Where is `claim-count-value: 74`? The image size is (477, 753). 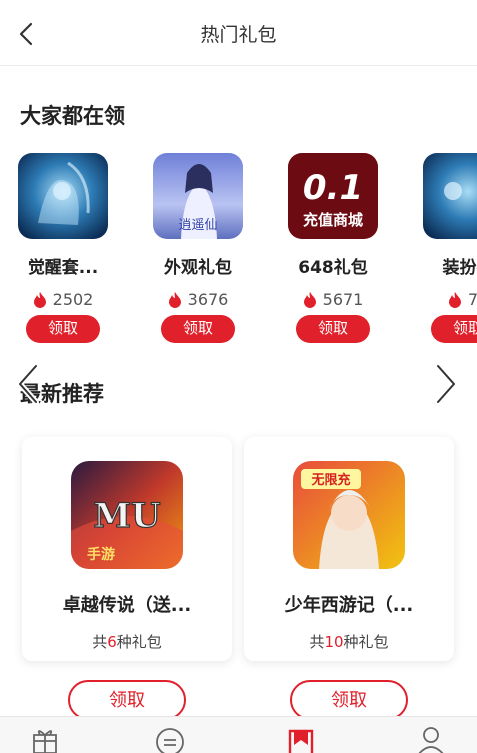
claim-count-value: 74 is located at coordinates (472, 299).